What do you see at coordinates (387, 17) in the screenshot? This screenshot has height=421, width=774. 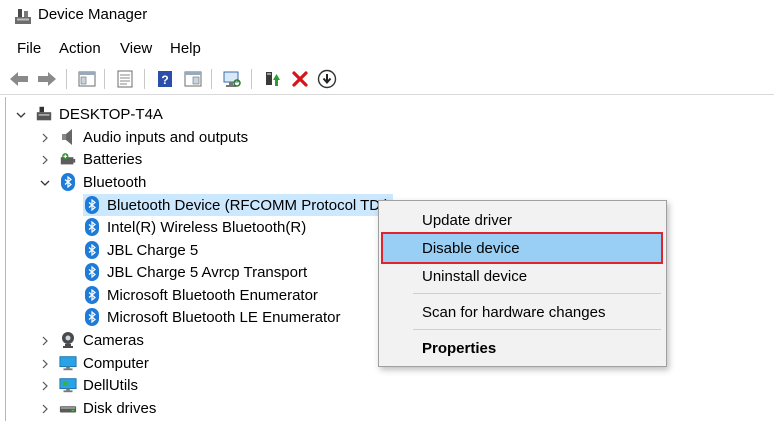 I see `title-bar: Device Manager` at bounding box center [387, 17].